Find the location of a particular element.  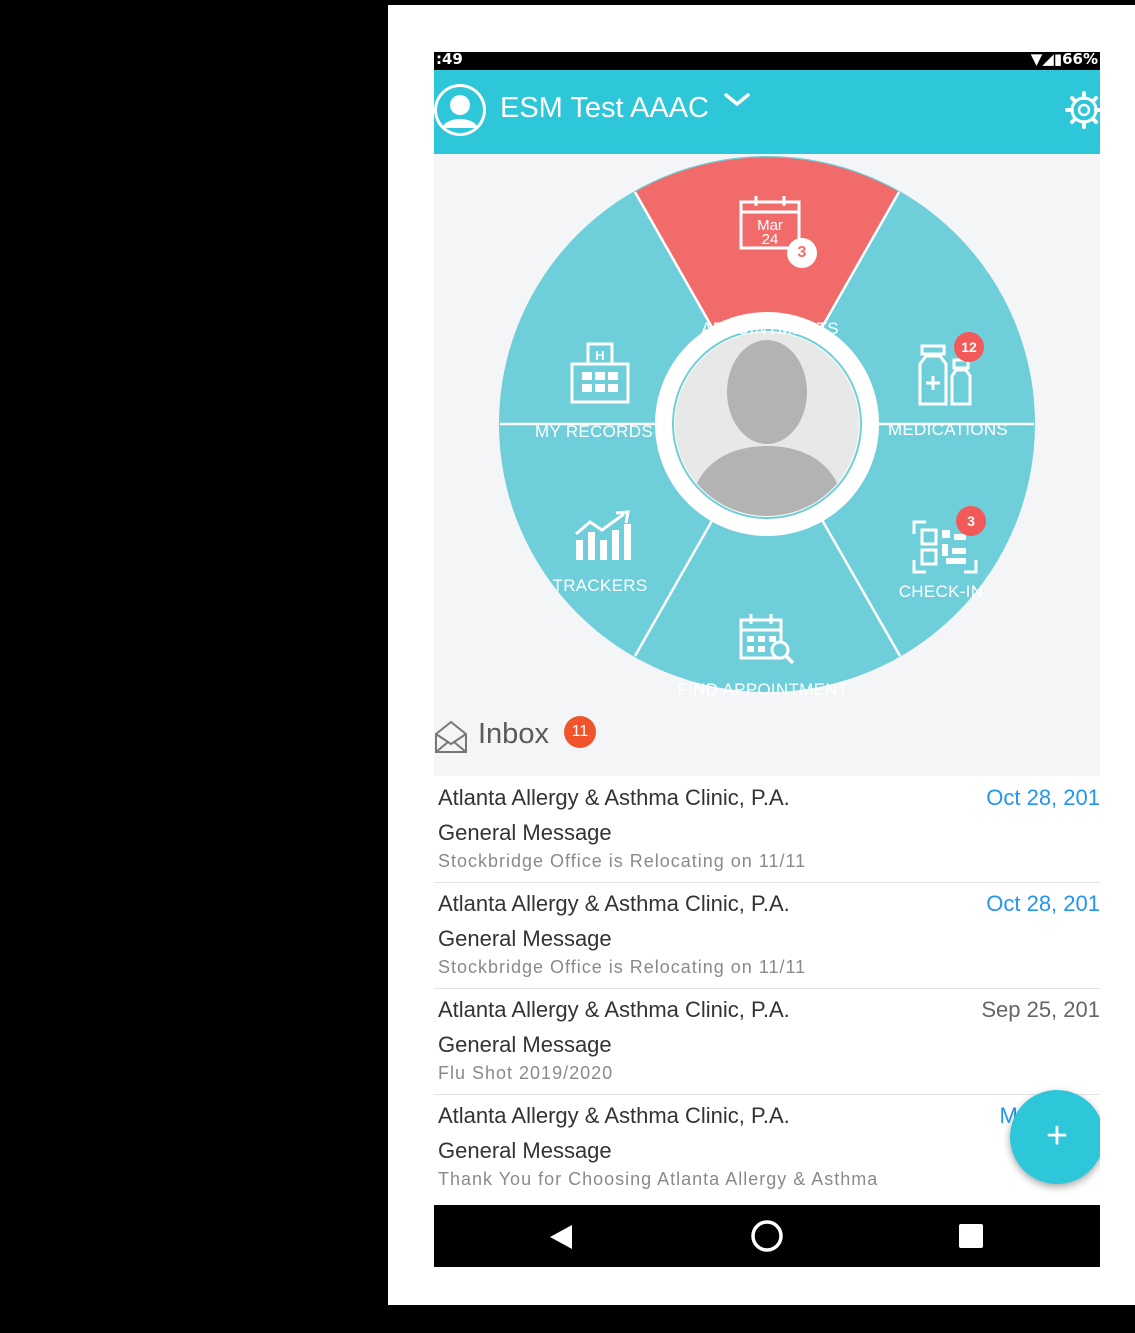

appointments-badge: 3 is located at coordinates (802, 253).